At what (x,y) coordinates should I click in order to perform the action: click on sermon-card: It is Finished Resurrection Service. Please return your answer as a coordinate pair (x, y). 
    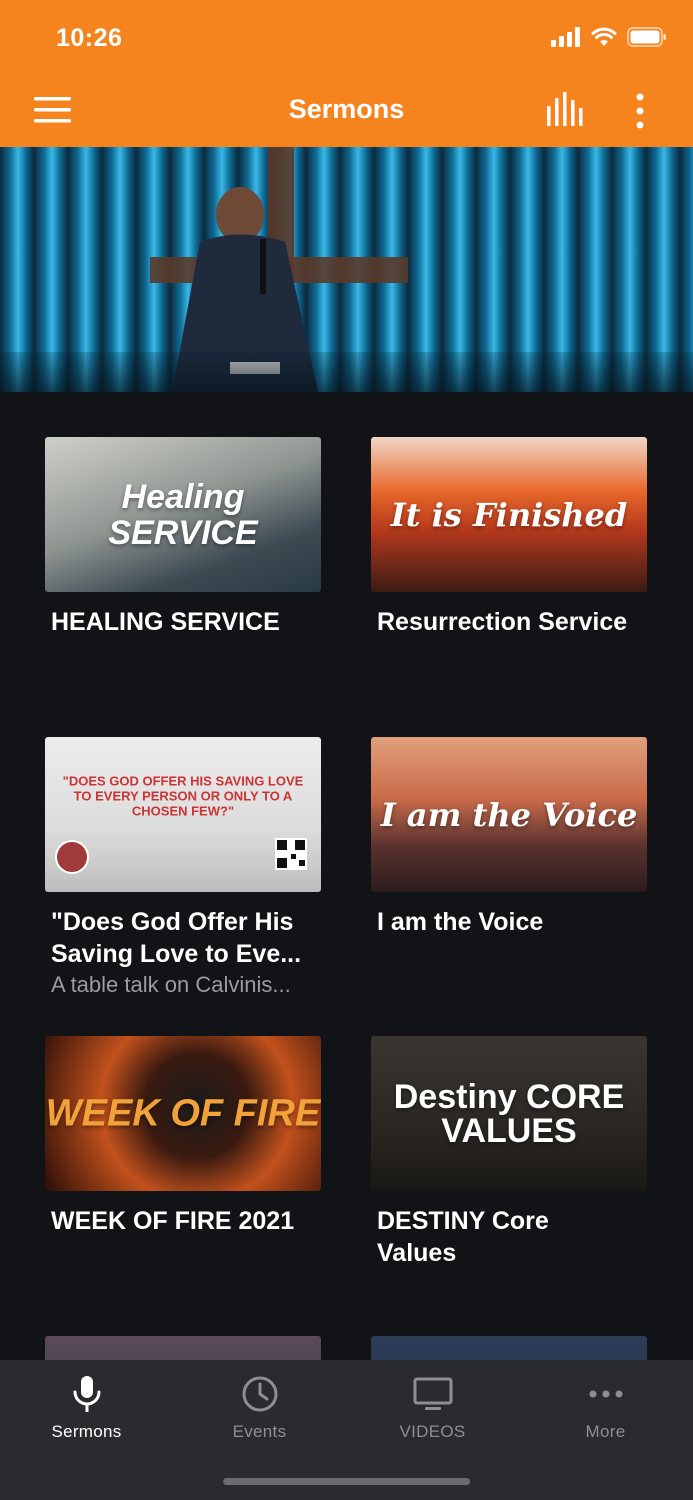
    Looking at the image, I should click on (509, 537).